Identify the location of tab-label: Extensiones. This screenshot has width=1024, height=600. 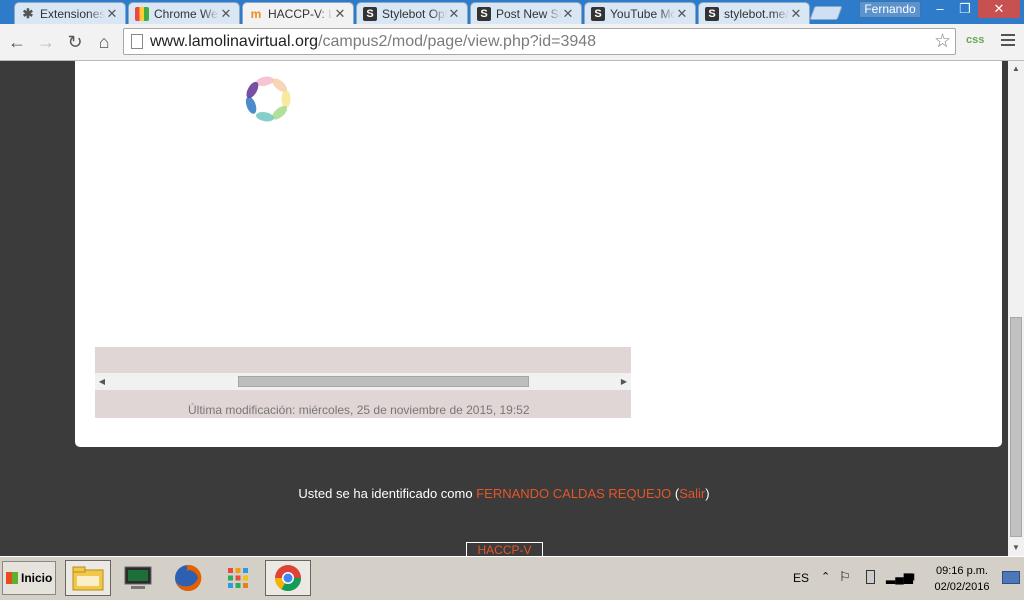
(72, 13).